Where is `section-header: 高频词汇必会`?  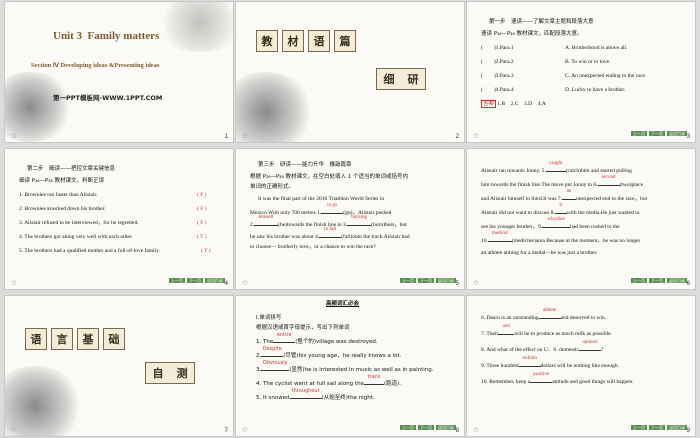 section-header: 高频词汇必会 is located at coordinates (343, 304).